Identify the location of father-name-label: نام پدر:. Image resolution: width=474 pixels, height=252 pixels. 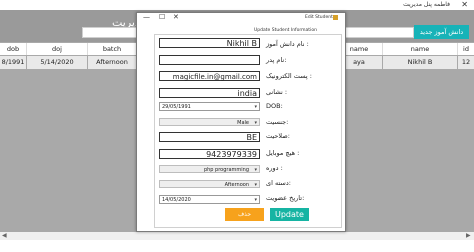
(276, 60).